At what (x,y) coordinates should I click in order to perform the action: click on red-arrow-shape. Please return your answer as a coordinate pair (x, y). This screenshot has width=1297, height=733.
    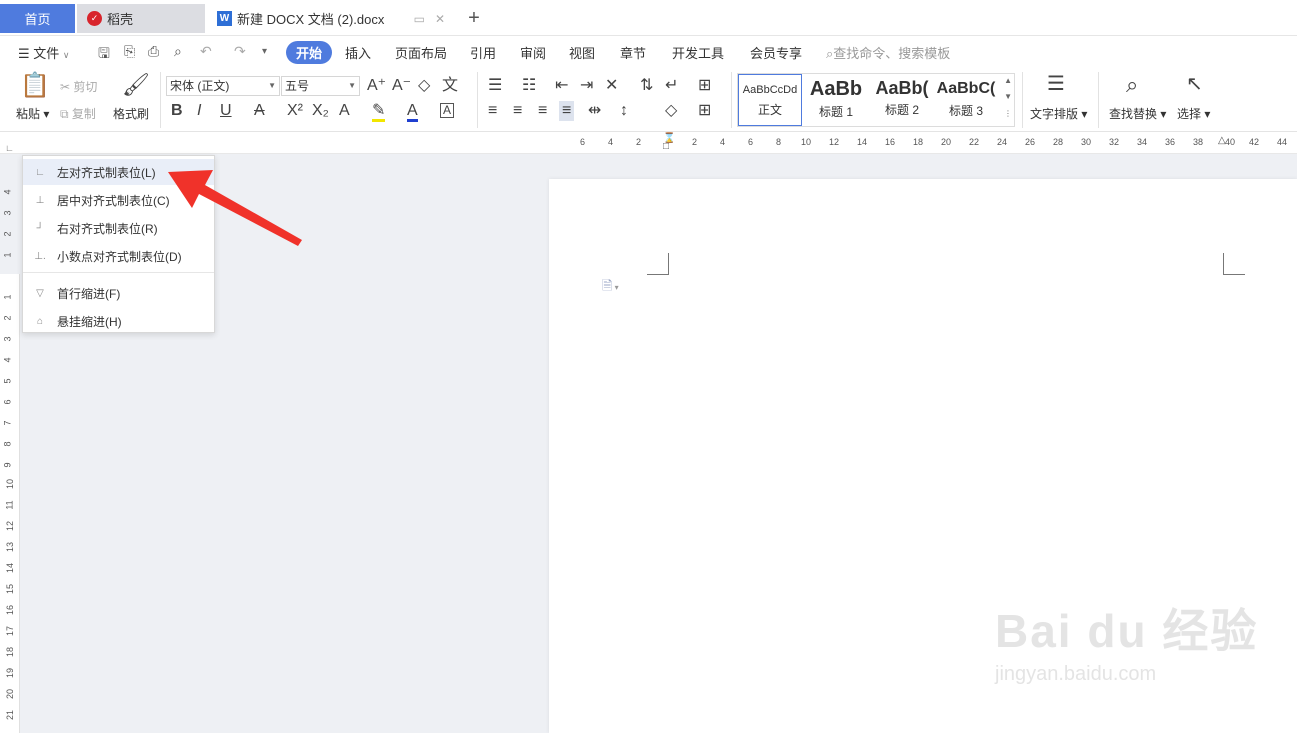
    Looking at the image, I should click on (235, 208).